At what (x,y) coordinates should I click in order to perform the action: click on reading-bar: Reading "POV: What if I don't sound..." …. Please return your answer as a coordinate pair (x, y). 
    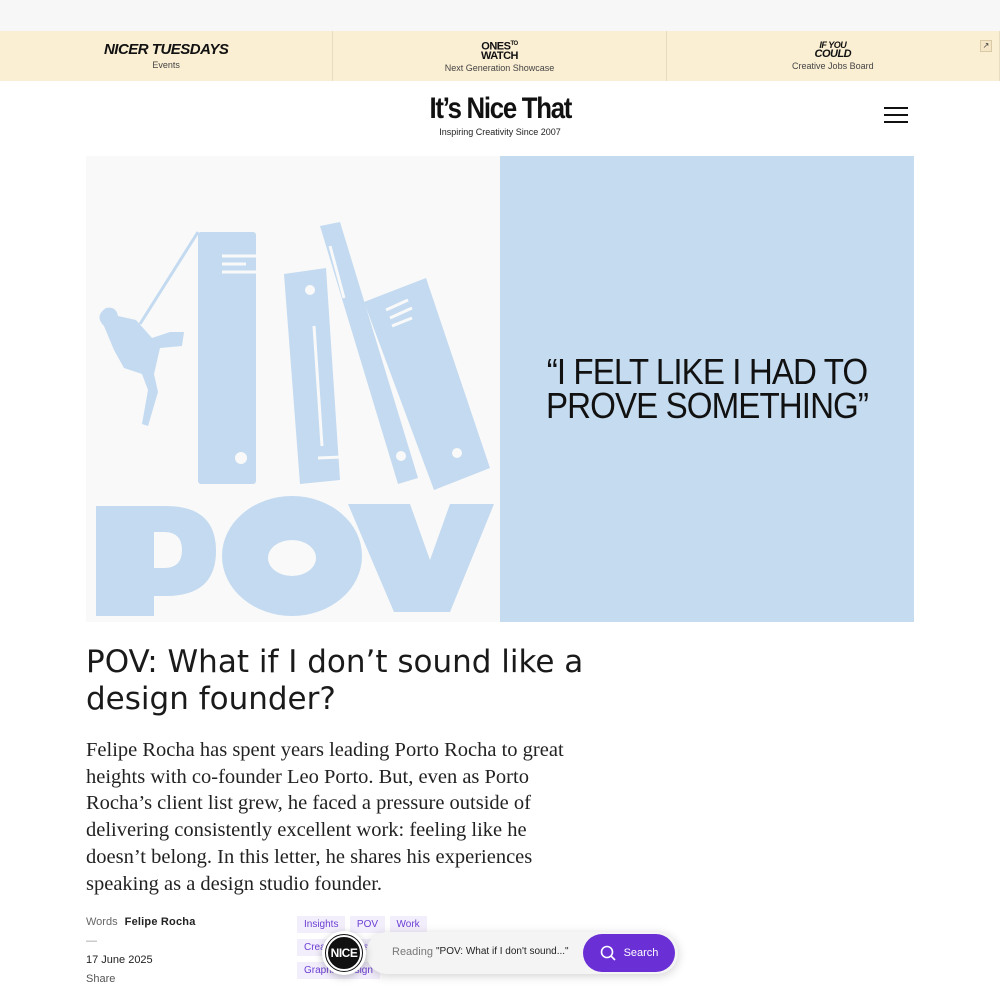
    Looking at the image, I should click on (522, 953).